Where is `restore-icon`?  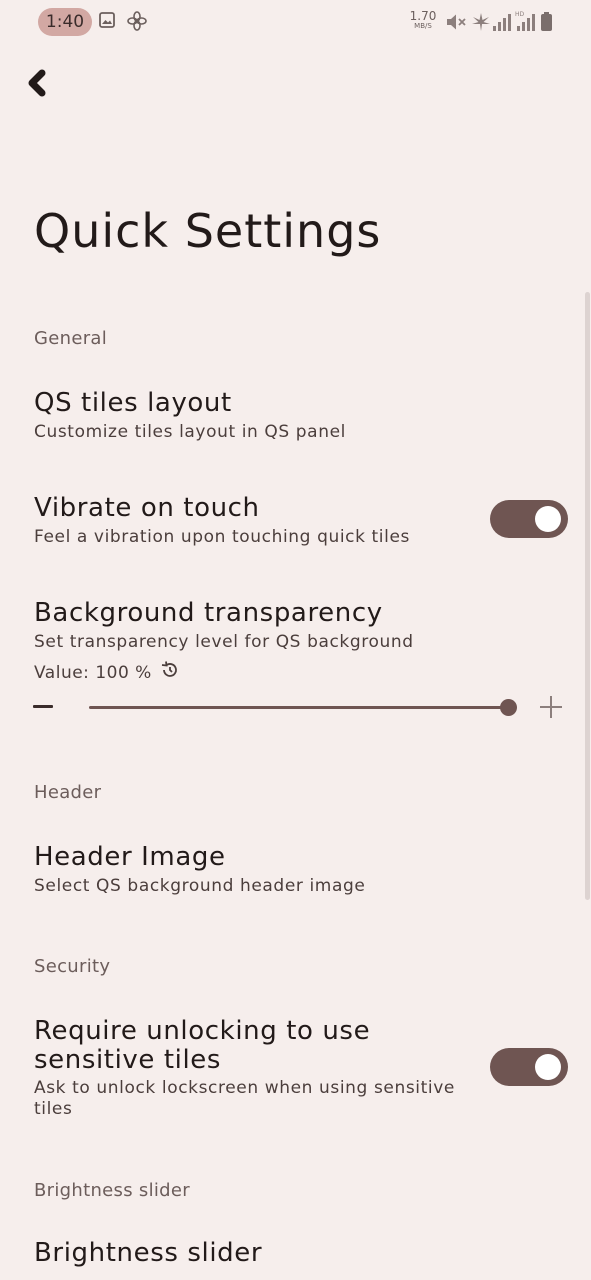
restore-icon is located at coordinates (170, 672).